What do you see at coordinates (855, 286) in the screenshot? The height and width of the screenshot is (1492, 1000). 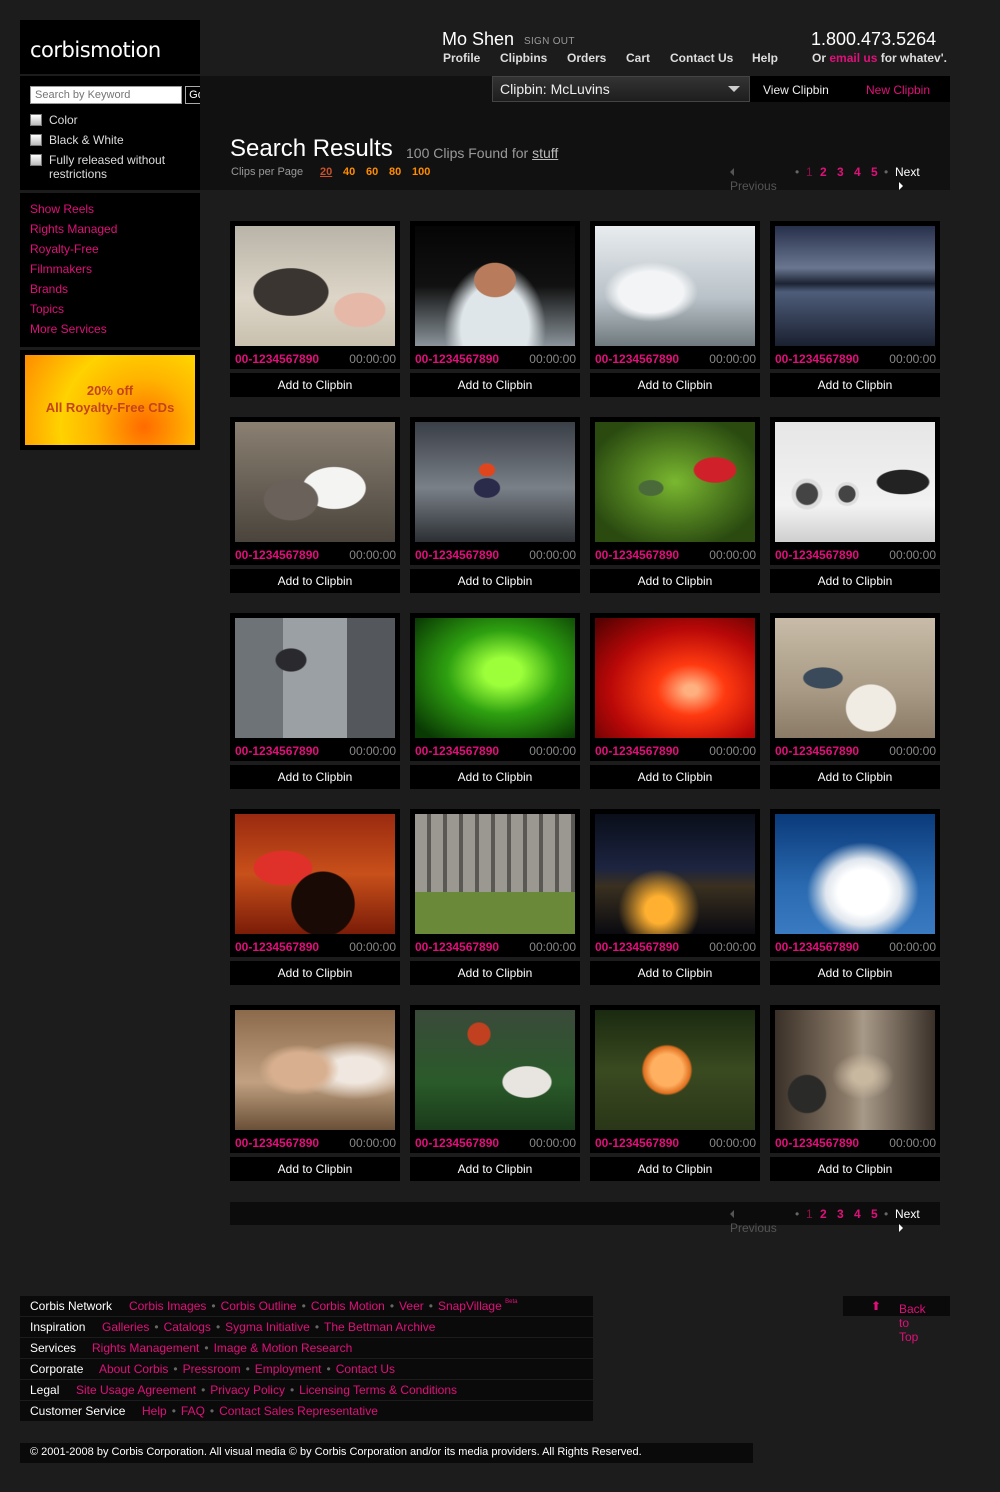 I see `thumbnail-lake-pier` at bounding box center [855, 286].